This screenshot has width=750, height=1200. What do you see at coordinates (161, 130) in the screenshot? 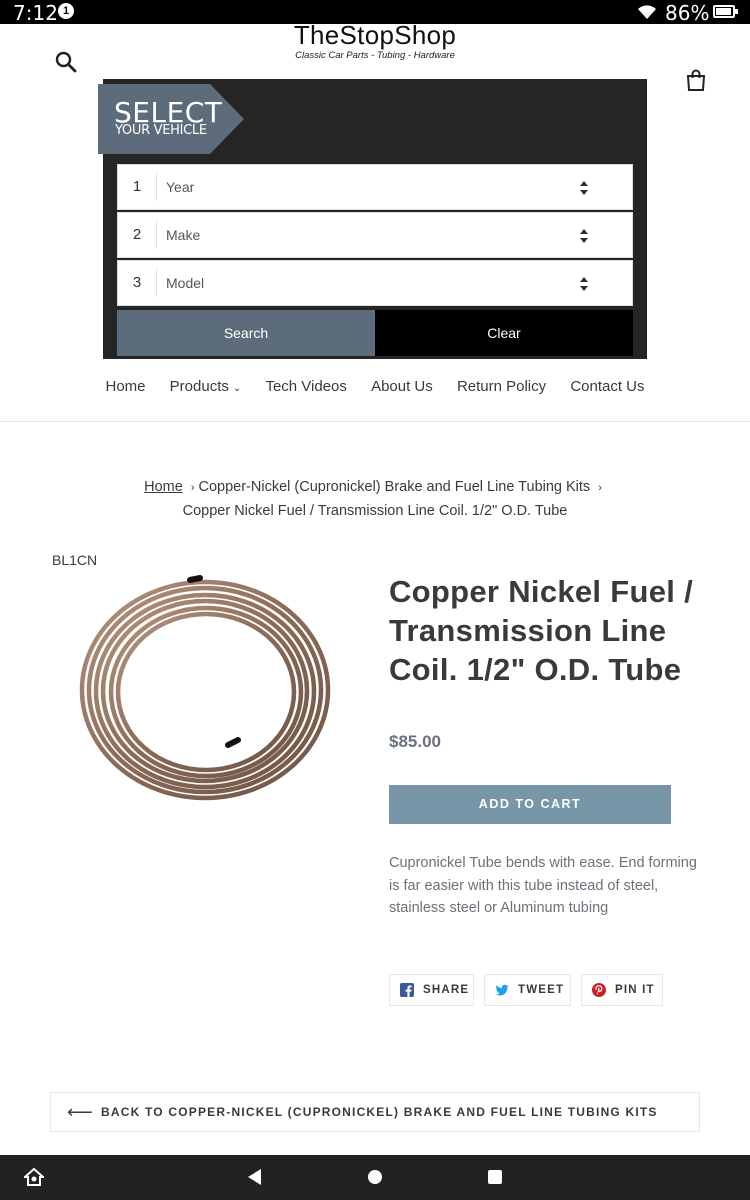
I see `banner-line2: YOUR VEHICLE` at bounding box center [161, 130].